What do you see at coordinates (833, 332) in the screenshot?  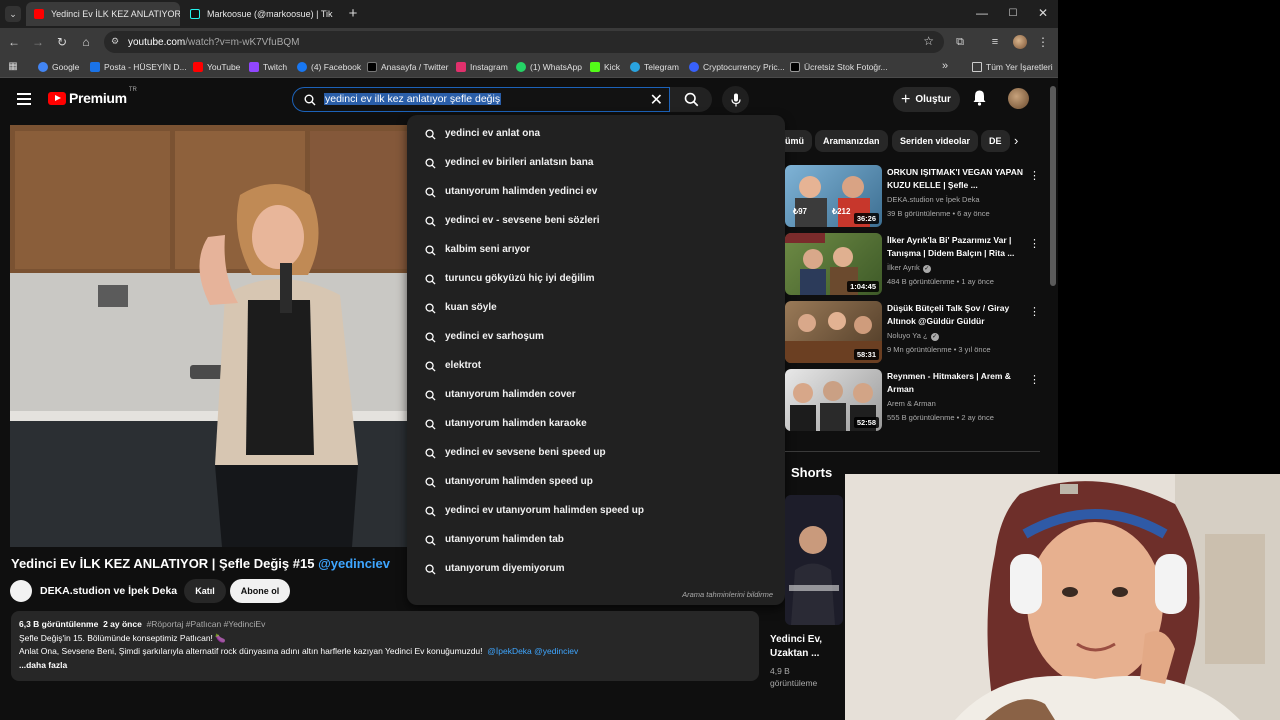 I see `video-thumbnail: 58:31` at bounding box center [833, 332].